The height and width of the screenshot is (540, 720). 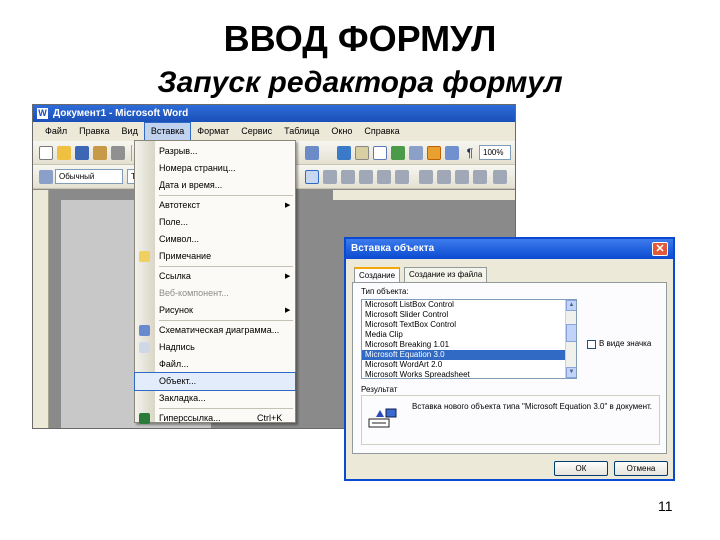 I want to click on menu-item-5: Сервис, so click(x=256, y=131).